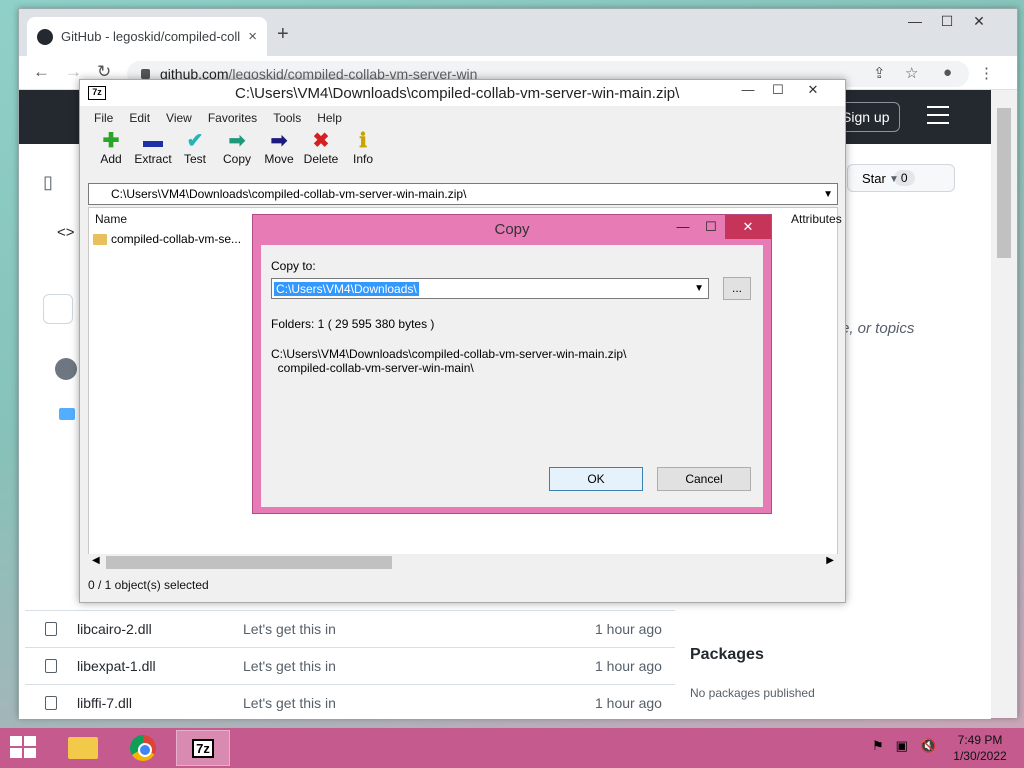 This screenshot has width=1024, height=768. What do you see at coordinates (938, 118) in the screenshot?
I see `hamburger-menu-icon` at bounding box center [938, 118].